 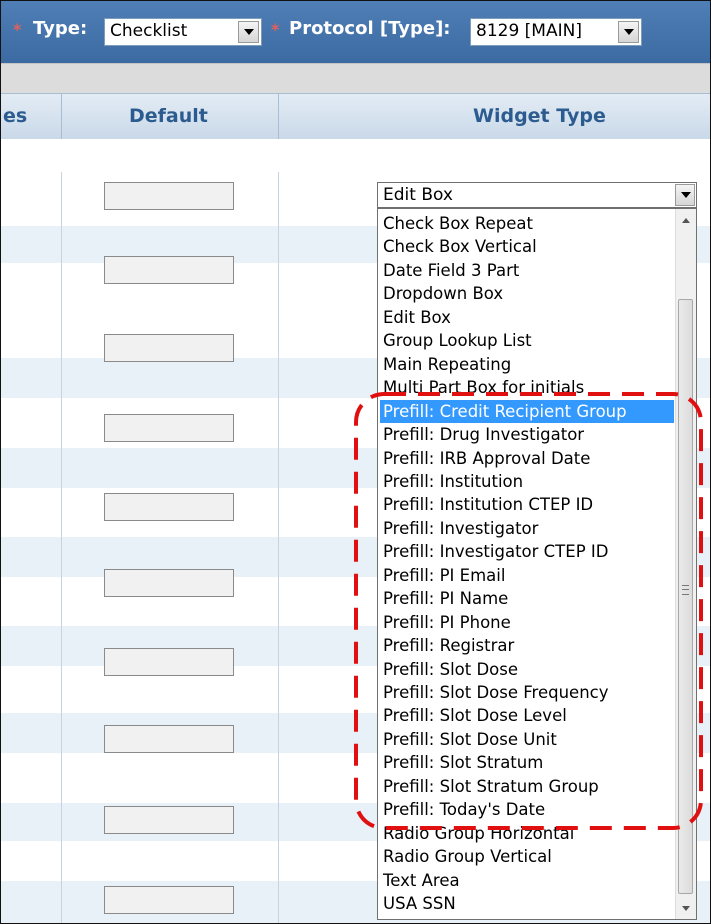 I want to click on dropdown-option: Prefill: Investigator, so click(x=527, y=528).